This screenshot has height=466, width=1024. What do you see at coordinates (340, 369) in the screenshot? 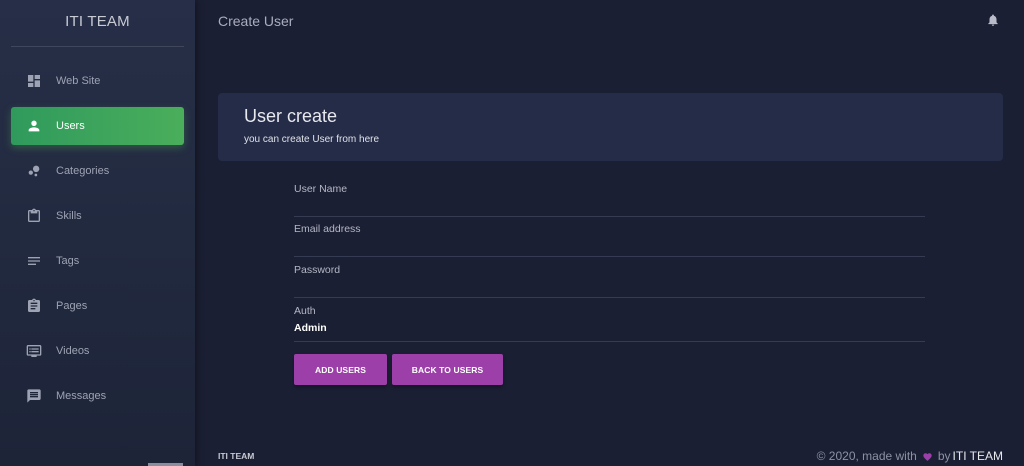
I see `add-users-button: ADD USERS` at bounding box center [340, 369].